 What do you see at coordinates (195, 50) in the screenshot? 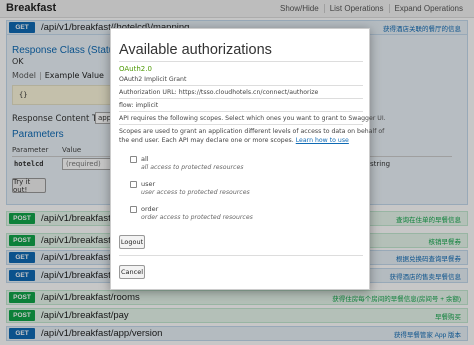
I see `dialog-title: Available authorizations` at bounding box center [195, 50].